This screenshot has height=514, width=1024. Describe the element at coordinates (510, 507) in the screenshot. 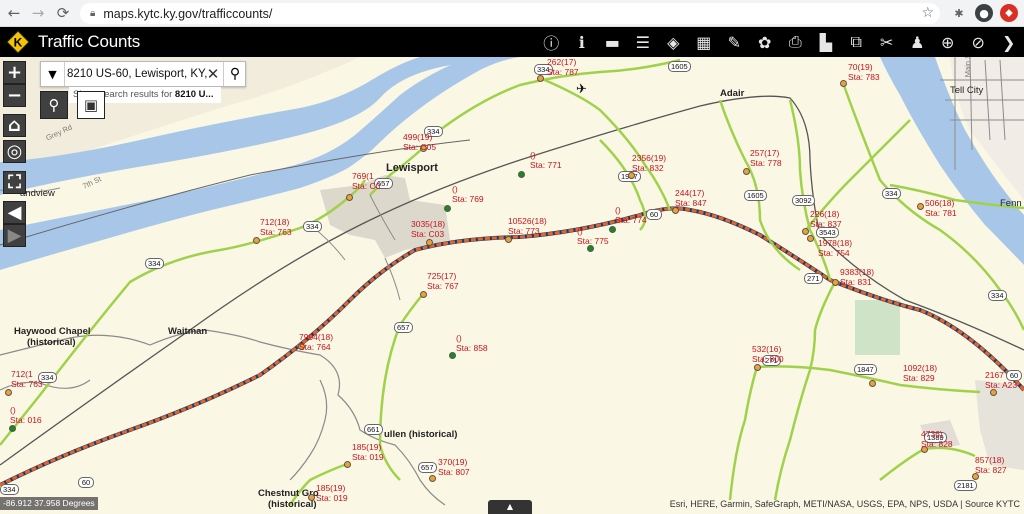

I see `collapse-panel-button: ▲` at that location.